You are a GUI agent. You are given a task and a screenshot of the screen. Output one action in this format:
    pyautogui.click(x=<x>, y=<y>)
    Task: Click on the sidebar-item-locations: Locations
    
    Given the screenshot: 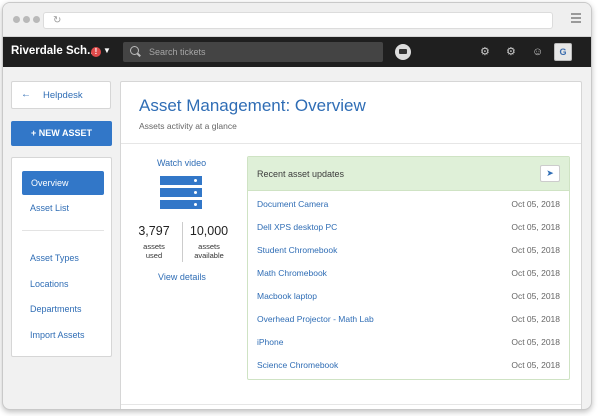 What is the action you would take?
    pyautogui.click(x=49, y=284)
    